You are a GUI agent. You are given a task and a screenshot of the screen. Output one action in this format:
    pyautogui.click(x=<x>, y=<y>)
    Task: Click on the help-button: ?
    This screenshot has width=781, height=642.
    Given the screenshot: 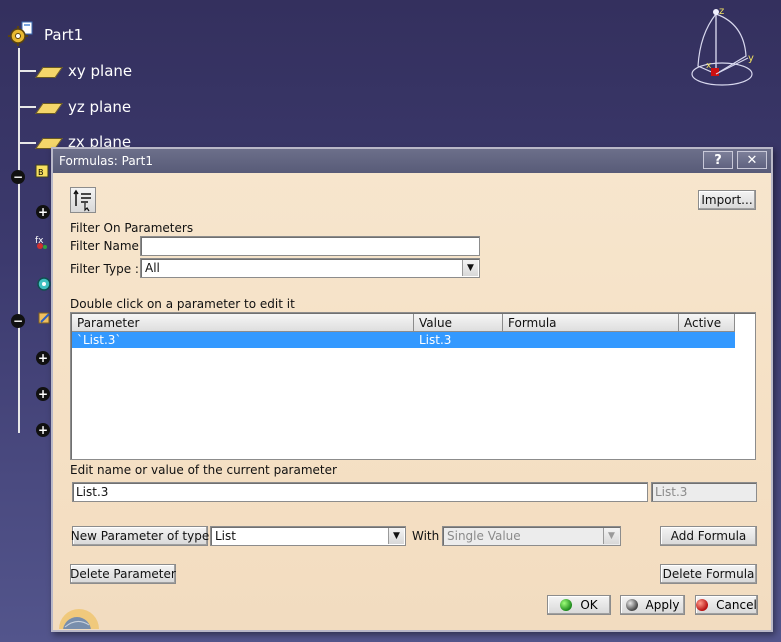 What is the action you would take?
    pyautogui.click(x=718, y=160)
    